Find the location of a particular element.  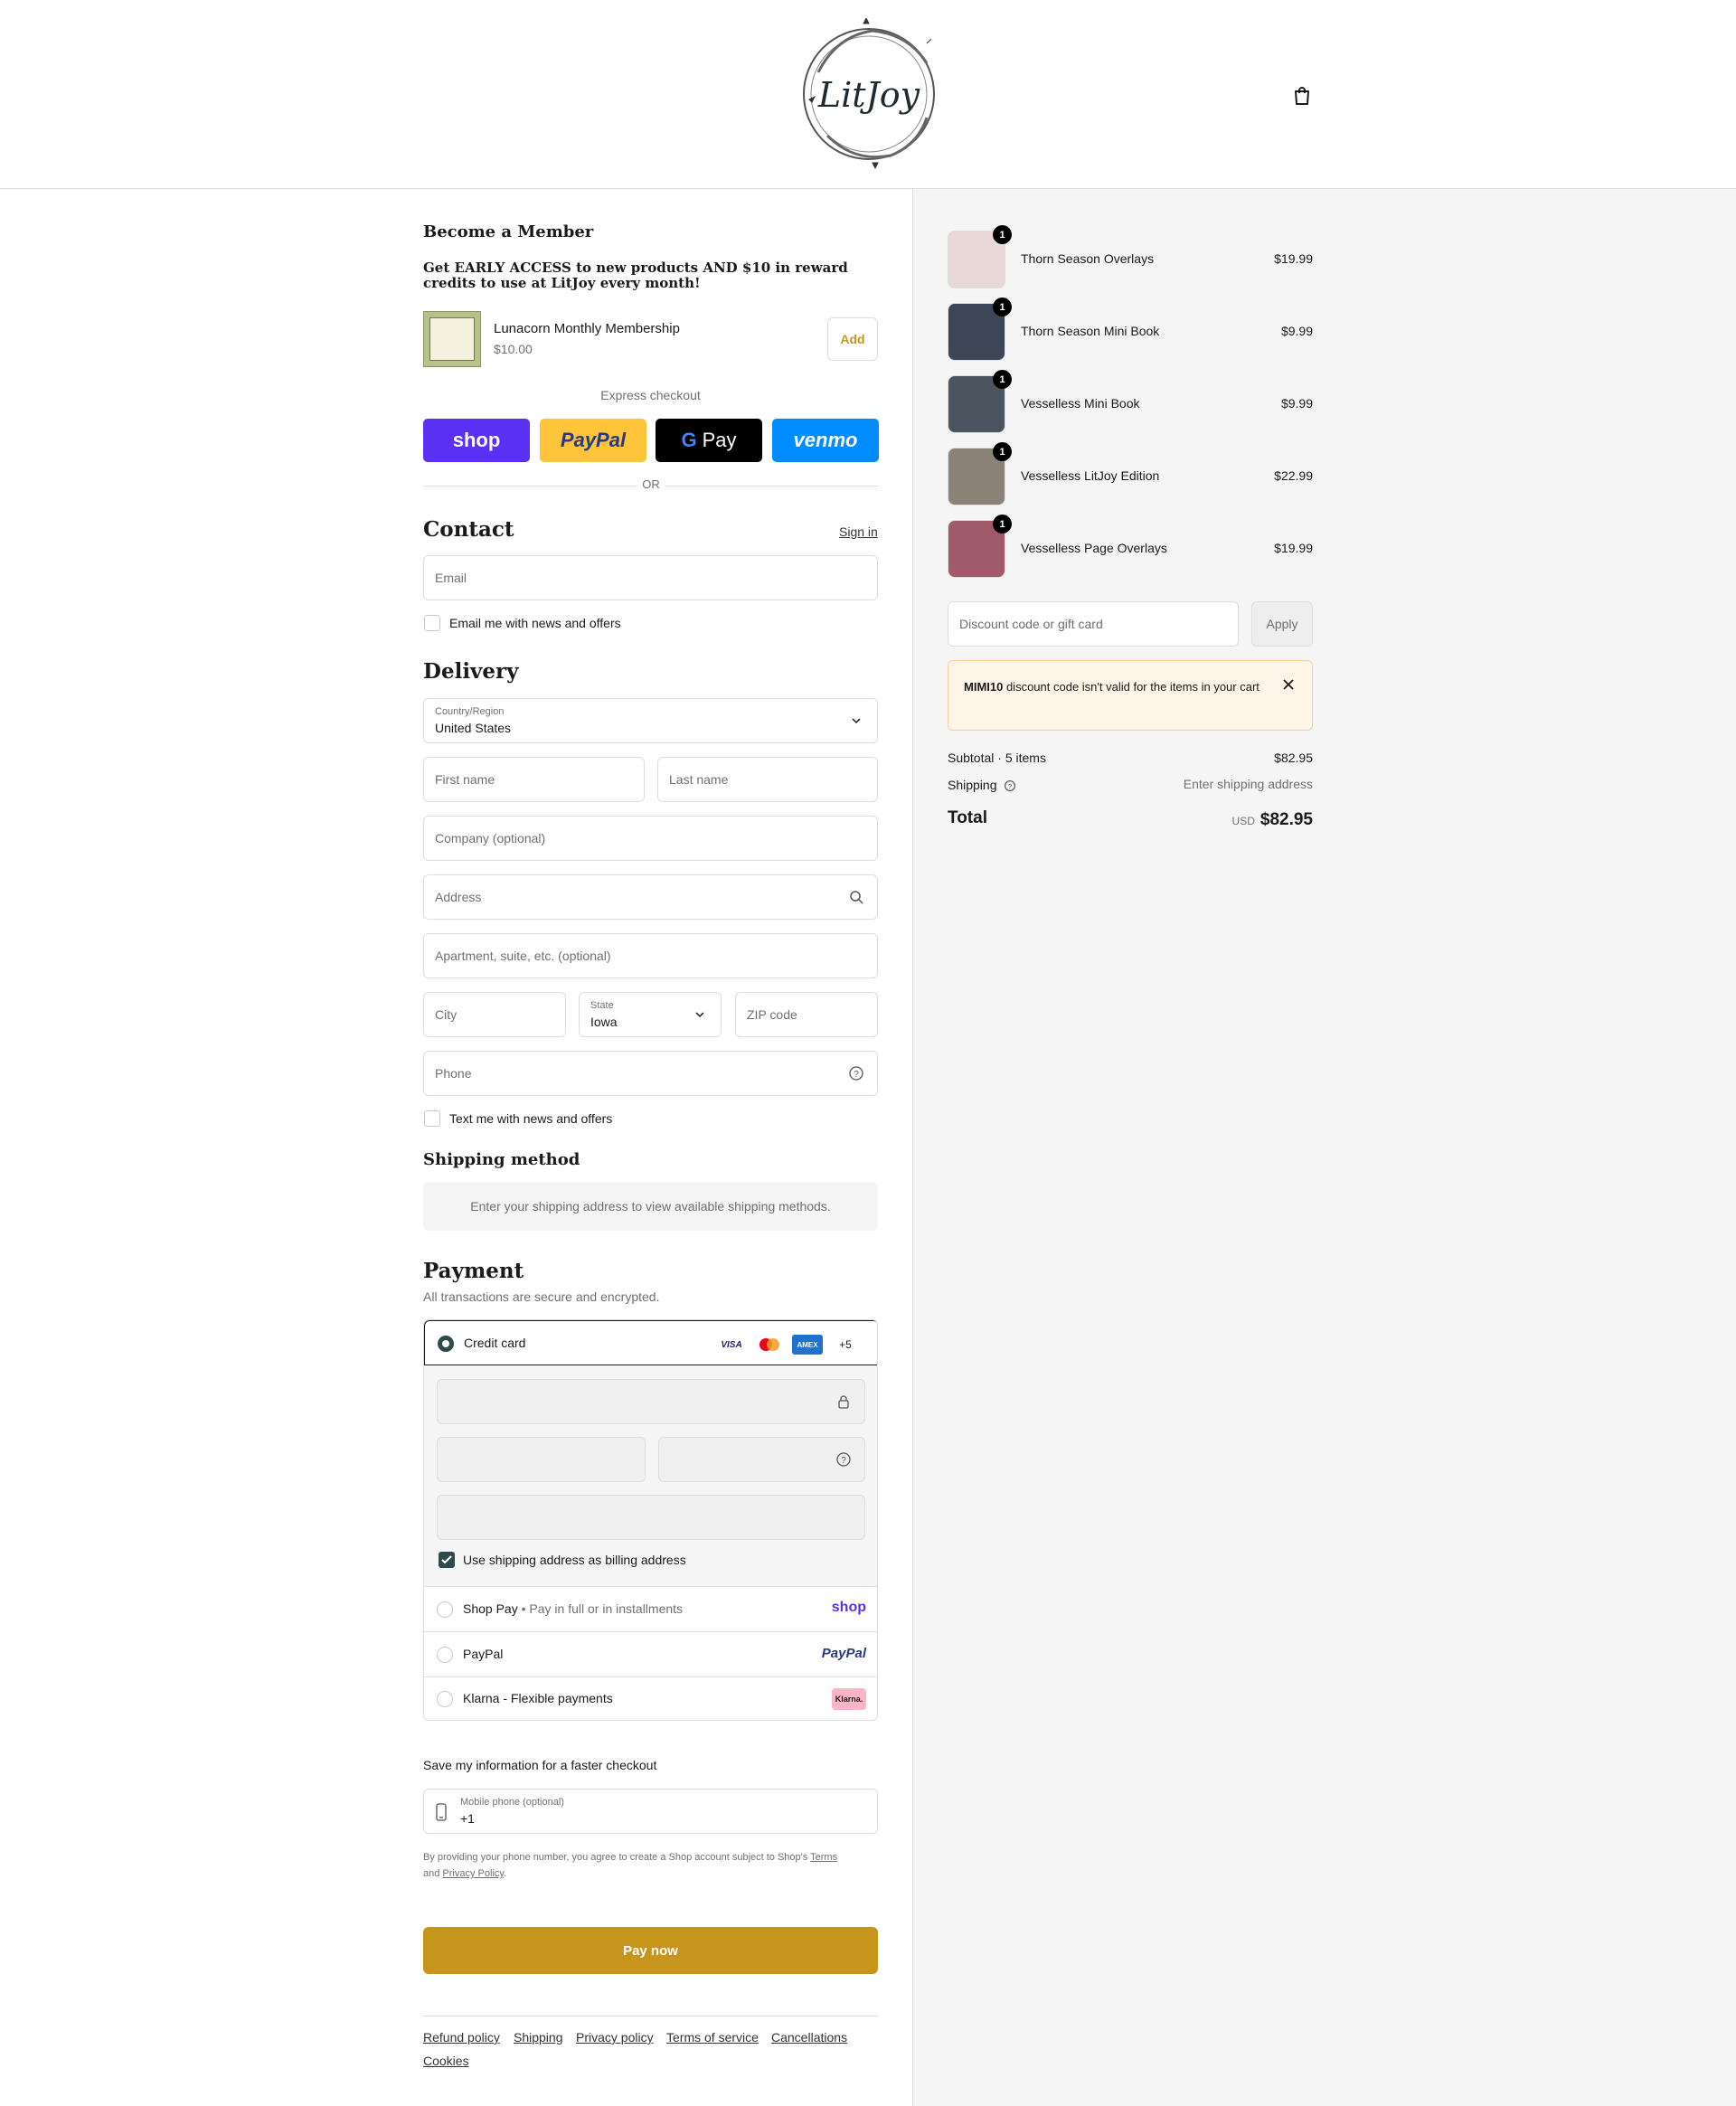

first-name-field: First name is located at coordinates (534, 779).